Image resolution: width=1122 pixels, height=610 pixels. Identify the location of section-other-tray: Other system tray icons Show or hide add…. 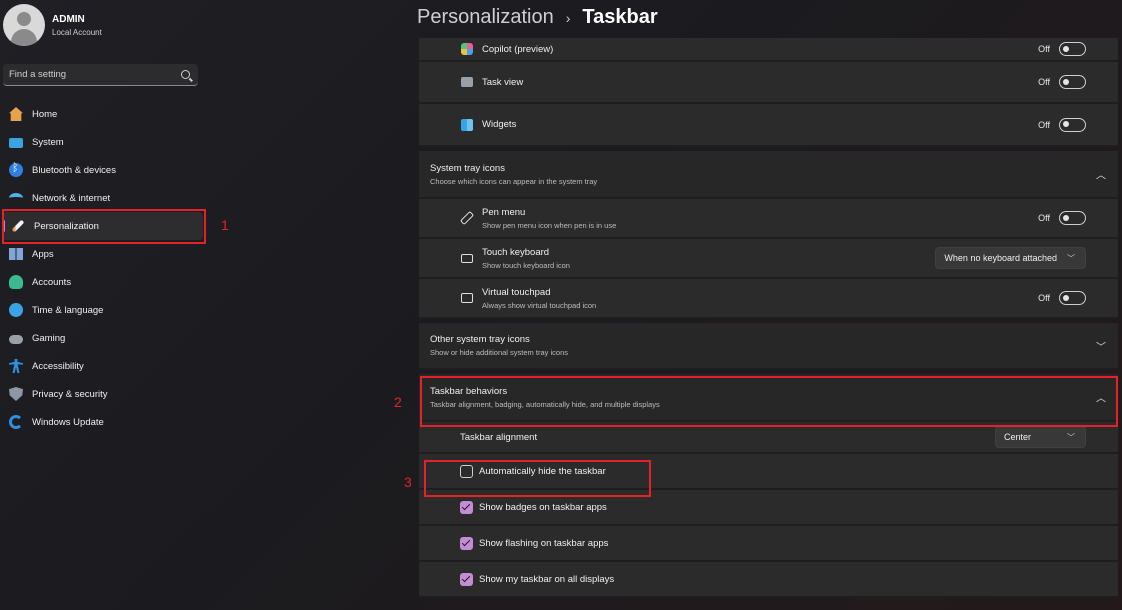
(768, 346).